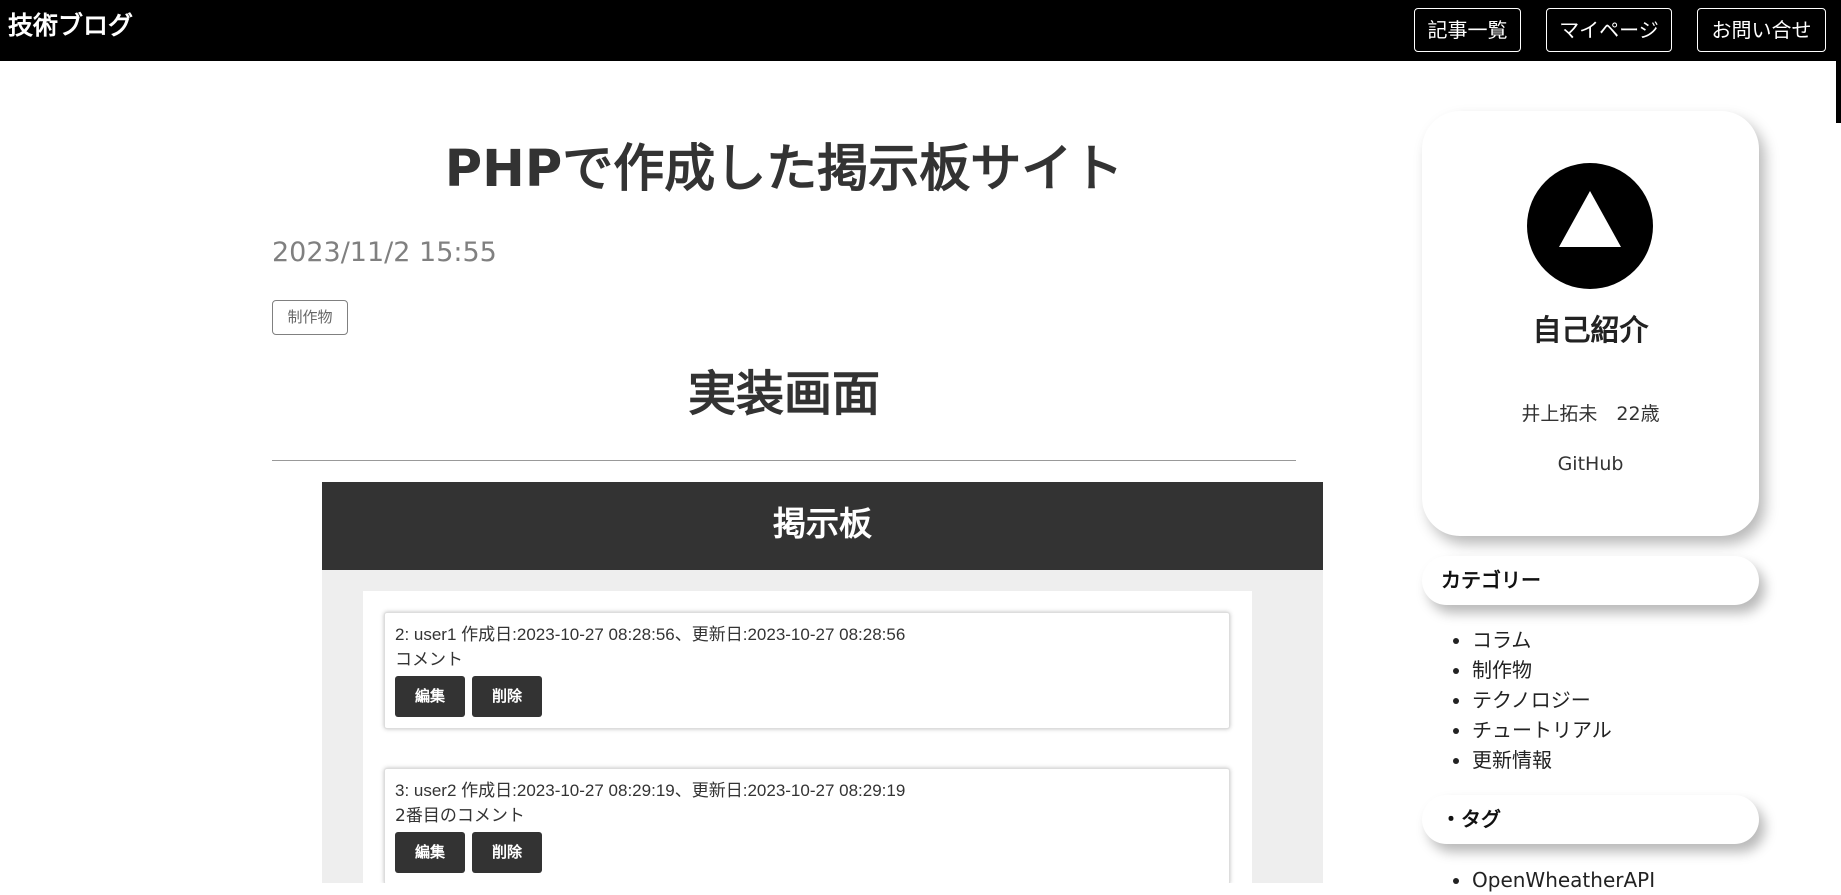  I want to click on board-post-comment: 2番目のコメント, so click(460, 816).